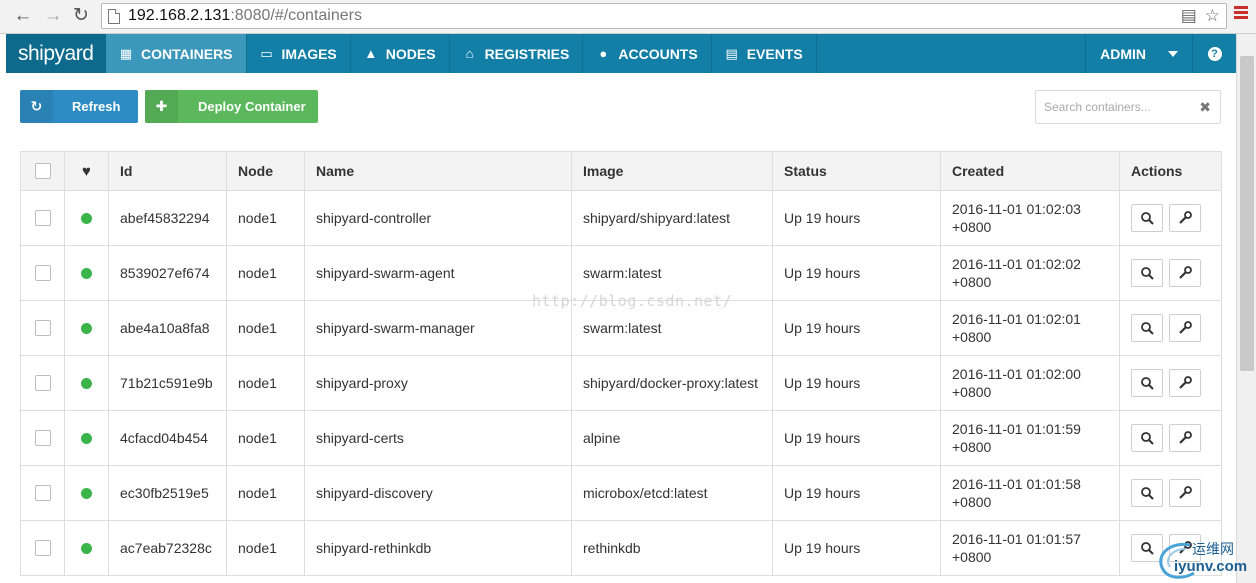 The width and height of the screenshot is (1256, 583). What do you see at coordinates (672, 493) in the screenshot?
I see `container-image: microbox/etcd:latest` at bounding box center [672, 493].